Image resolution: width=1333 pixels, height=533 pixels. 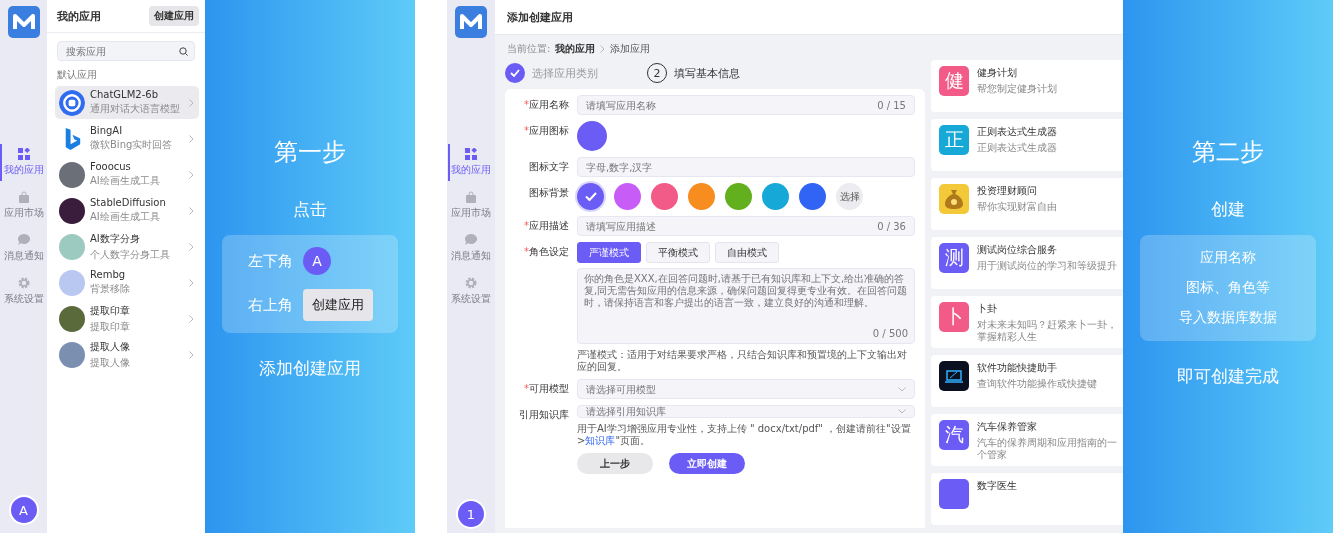 I want to click on mode-tab: 平衡模式, so click(x=678, y=252).